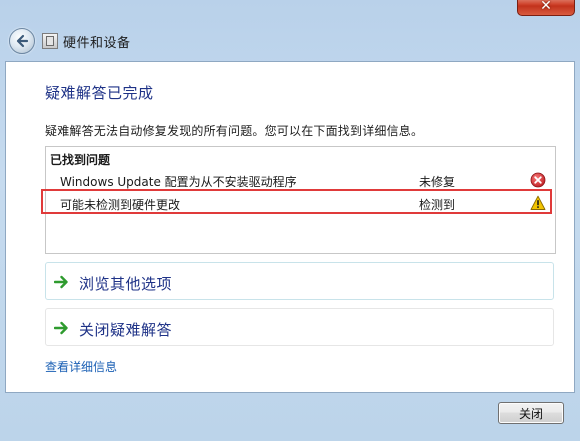  What do you see at coordinates (81, 366) in the screenshot?
I see `view-details-link: 查看详细信息` at bounding box center [81, 366].